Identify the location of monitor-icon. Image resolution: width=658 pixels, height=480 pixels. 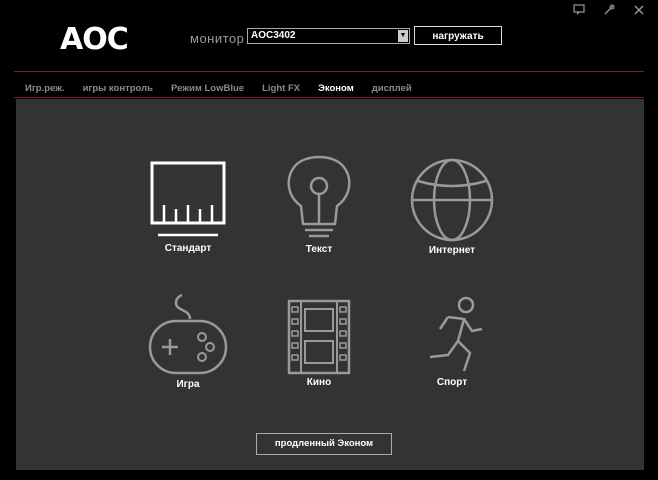
(188, 199).